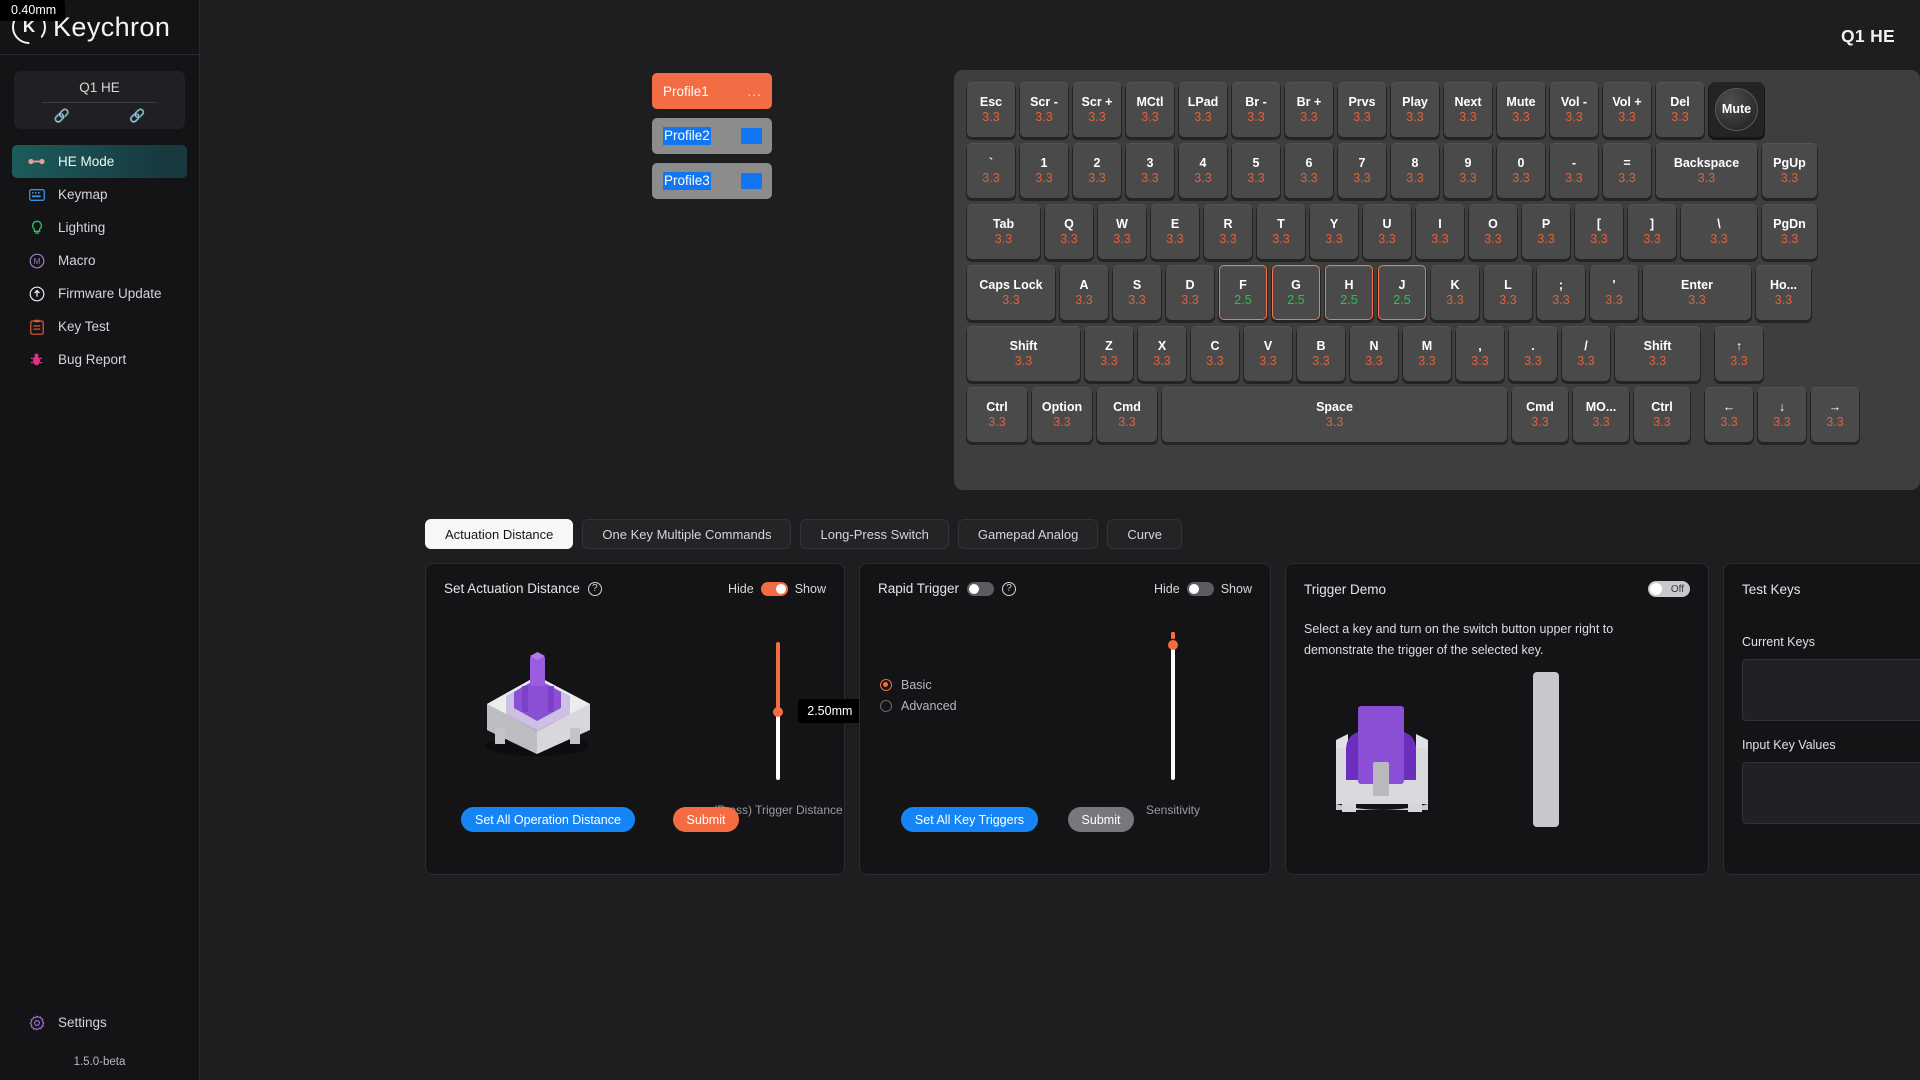 The height and width of the screenshot is (1080, 1920). Describe the element at coordinates (1601, 414) in the screenshot. I see `key-MO...: MO... 3.3` at that location.